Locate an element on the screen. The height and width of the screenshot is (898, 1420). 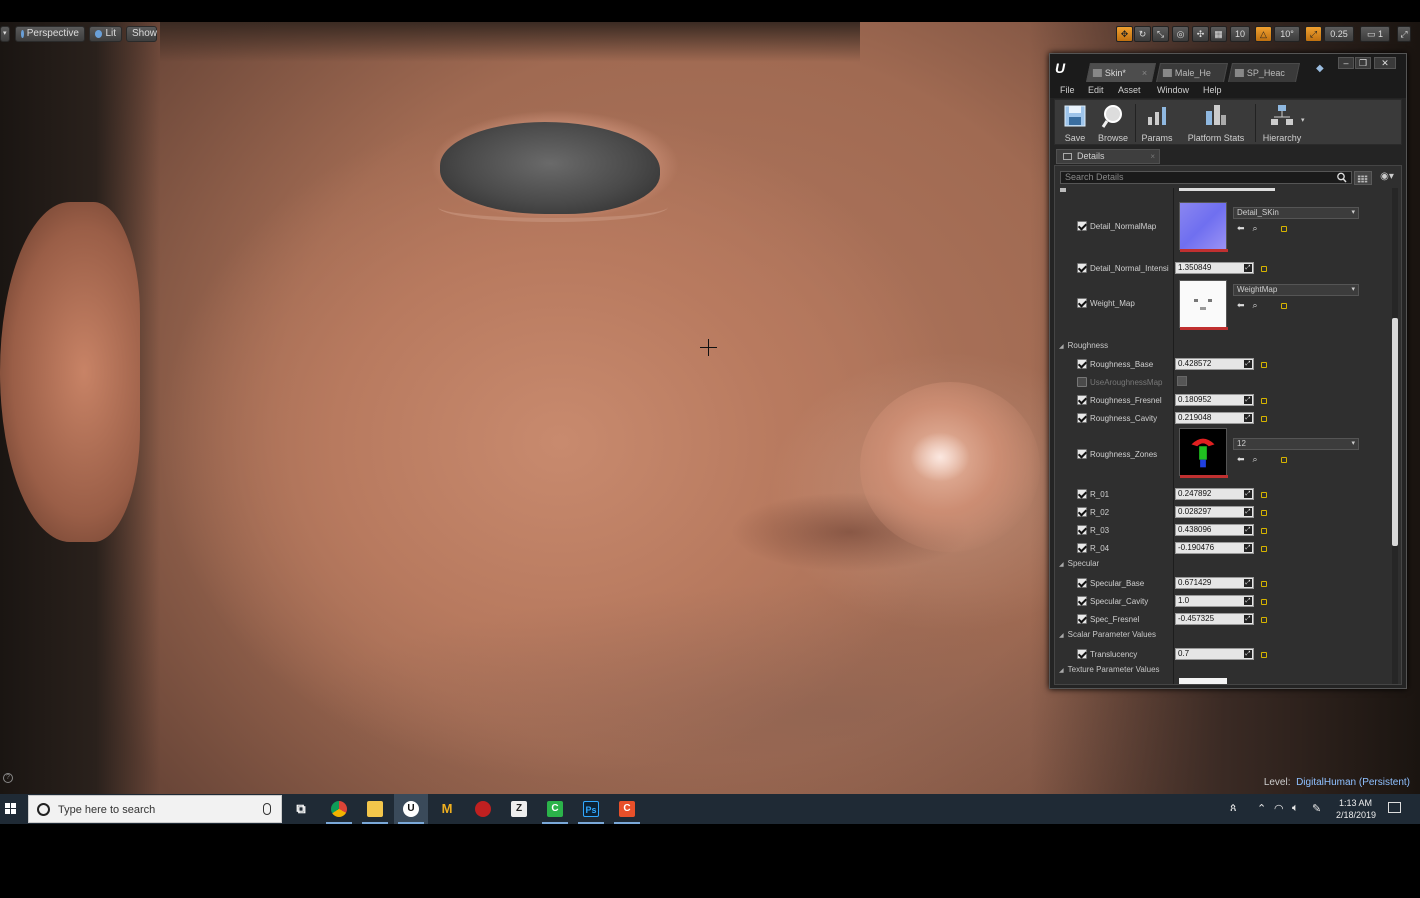
rotate-mode-icon: ↻ is located at coordinates (1142, 34).